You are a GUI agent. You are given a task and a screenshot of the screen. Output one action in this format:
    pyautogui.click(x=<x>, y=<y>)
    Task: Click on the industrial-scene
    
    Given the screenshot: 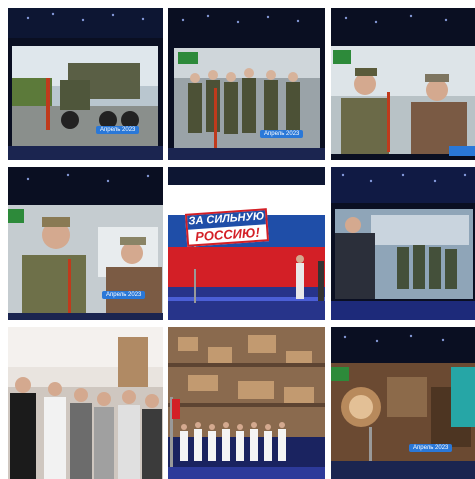 What is the action you would take?
    pyautogui.click(x=403, y=403)
    